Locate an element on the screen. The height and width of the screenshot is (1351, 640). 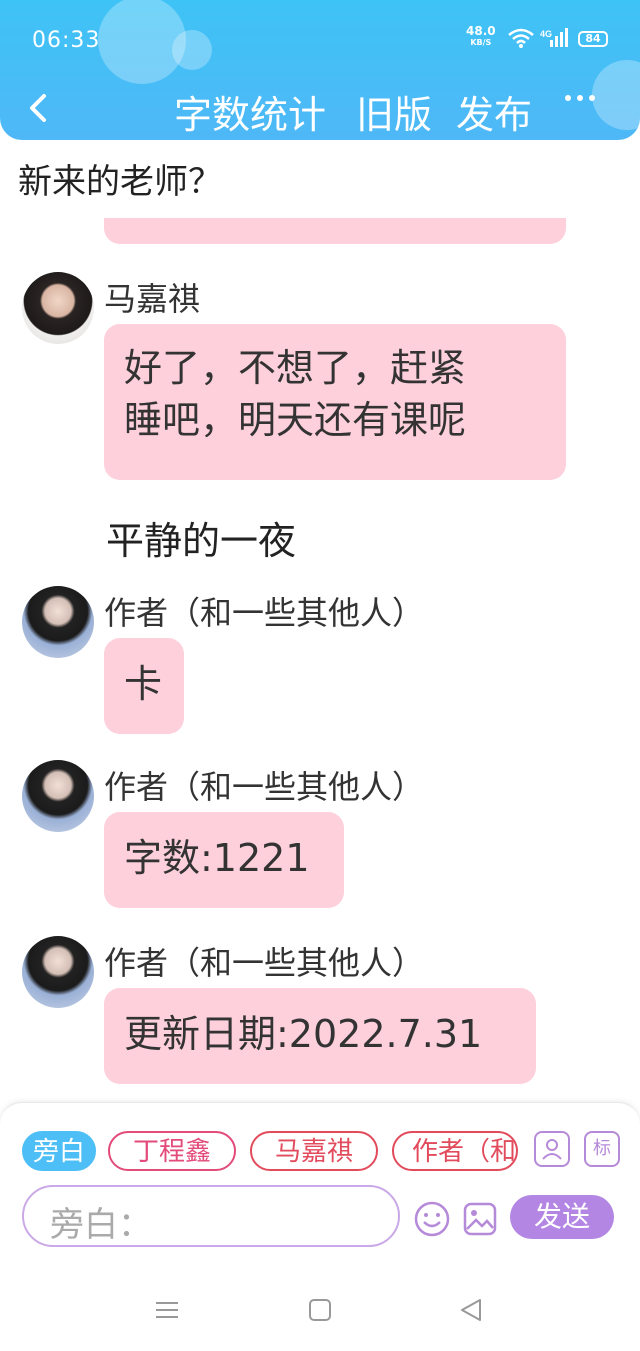
role-chip-author: 作者（和 is located at coordinates (455, 1151).